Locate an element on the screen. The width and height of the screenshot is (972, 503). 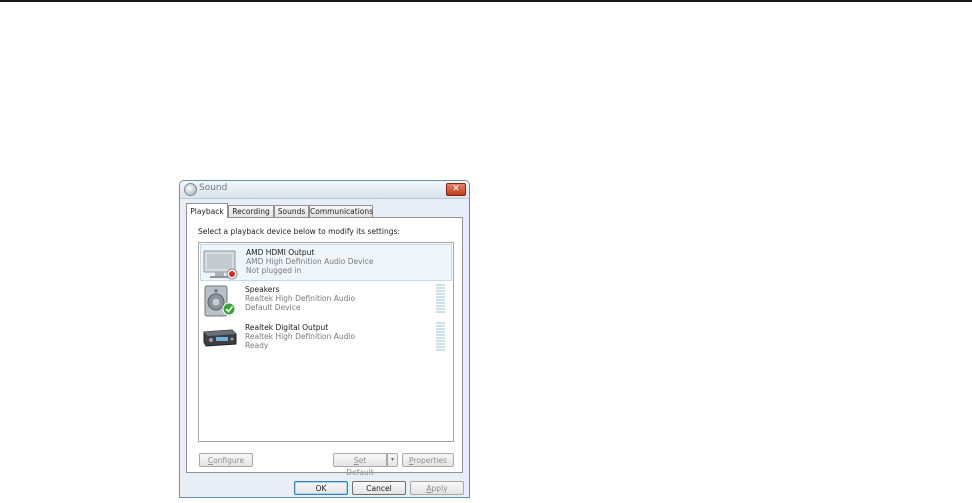
speaker-icon is located at coordinates (220, 301).